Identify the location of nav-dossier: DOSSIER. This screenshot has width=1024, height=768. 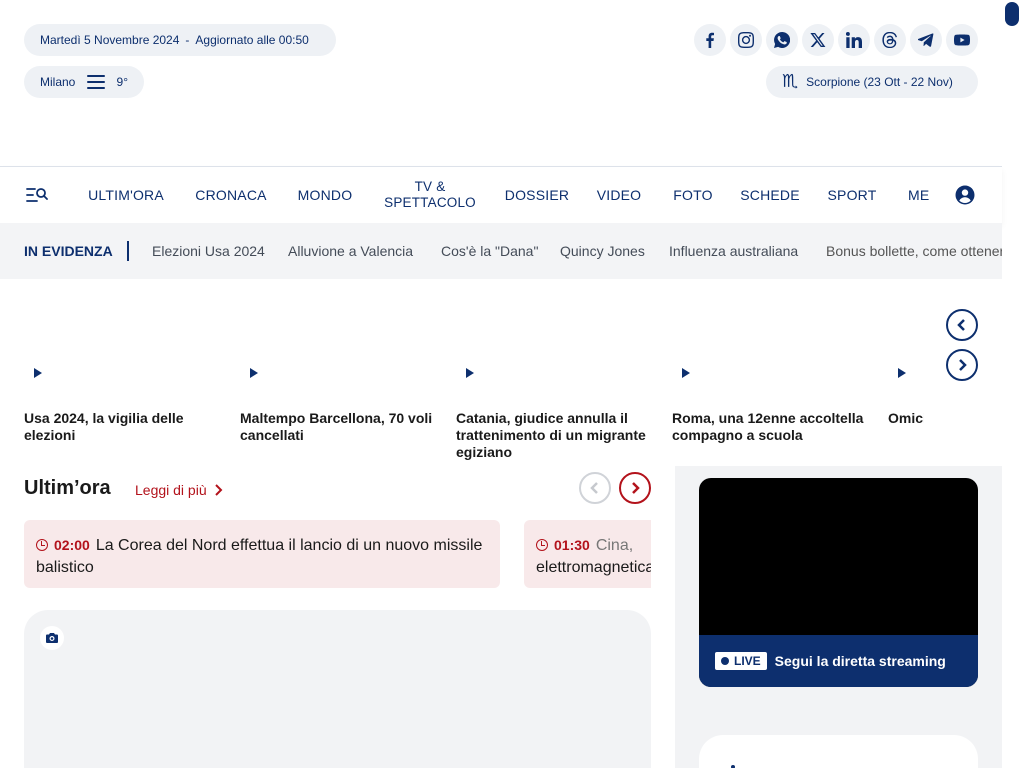
(537, 195).